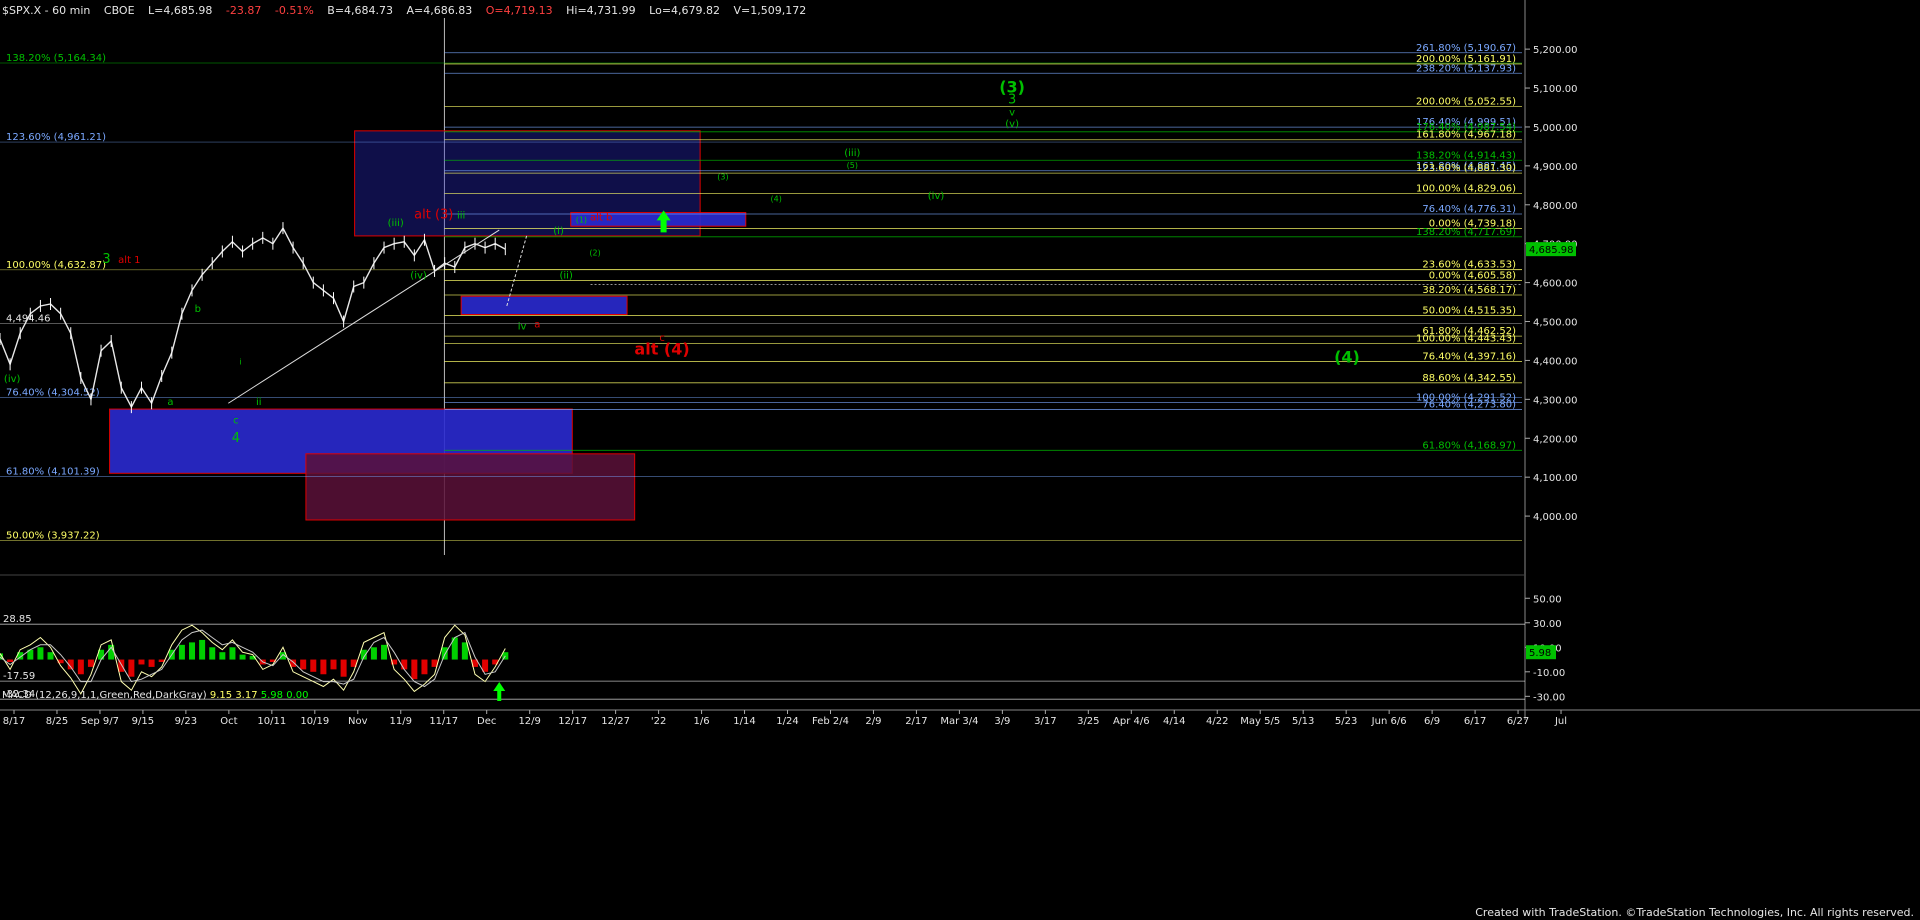  Describe the element at coordinates (1555, 206) in the screenshot. I see `y-tick-label: 4,800.00` at that location.